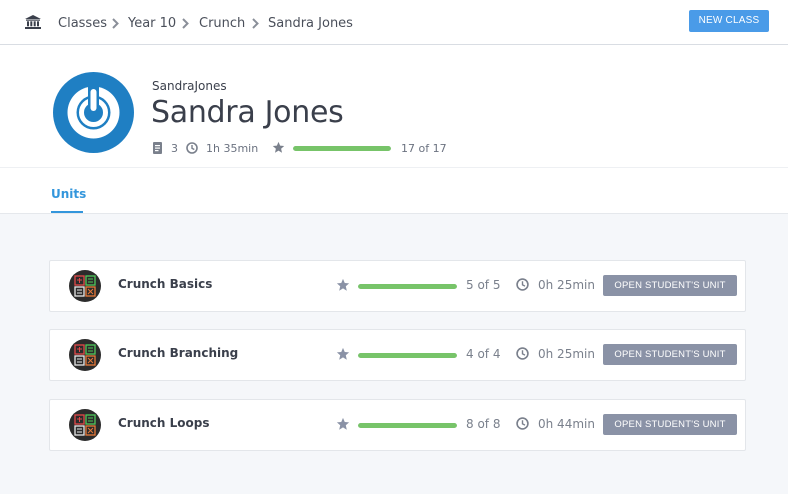 The height and width of the screenshot is (494, 788). I want to click on units-count: 3, so click(174, 148).